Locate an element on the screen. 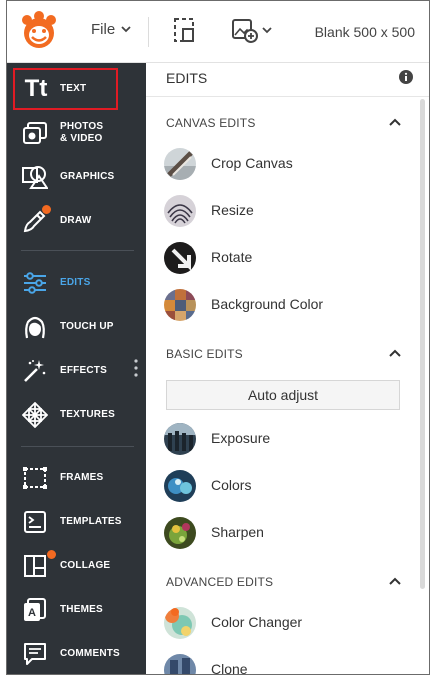  add-image-icon is located at coordinates (245, 31).